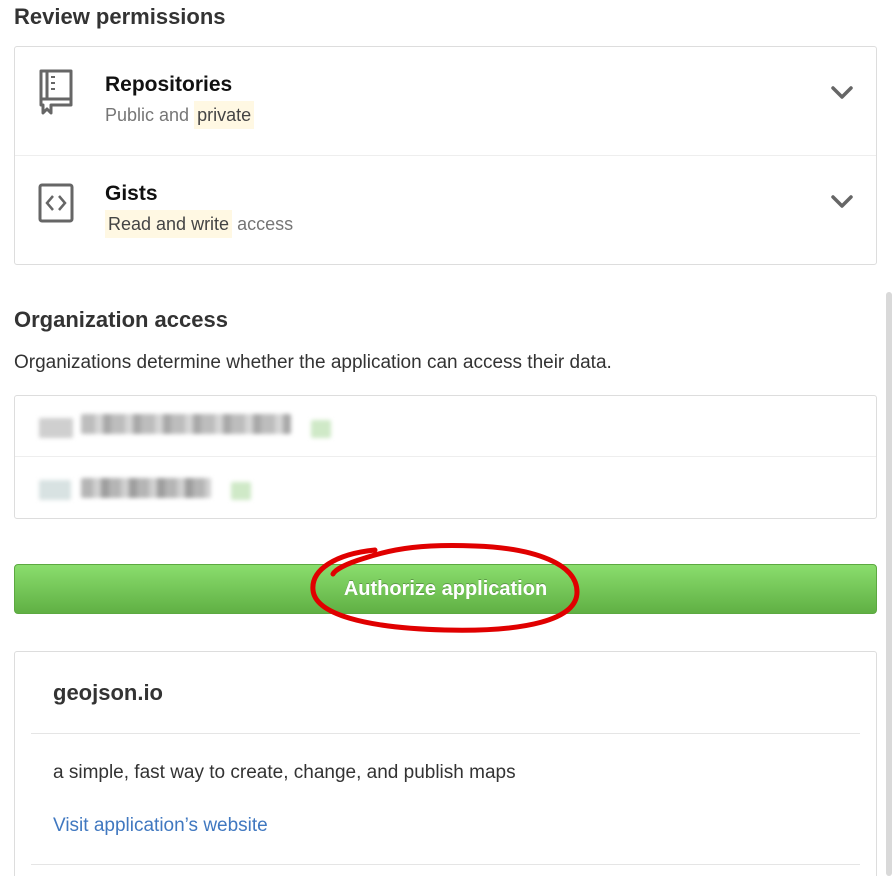 The width and height of the screenshot is (893, 876). I want to click on authorize-application-button: Authorize application, so click(445, 589).